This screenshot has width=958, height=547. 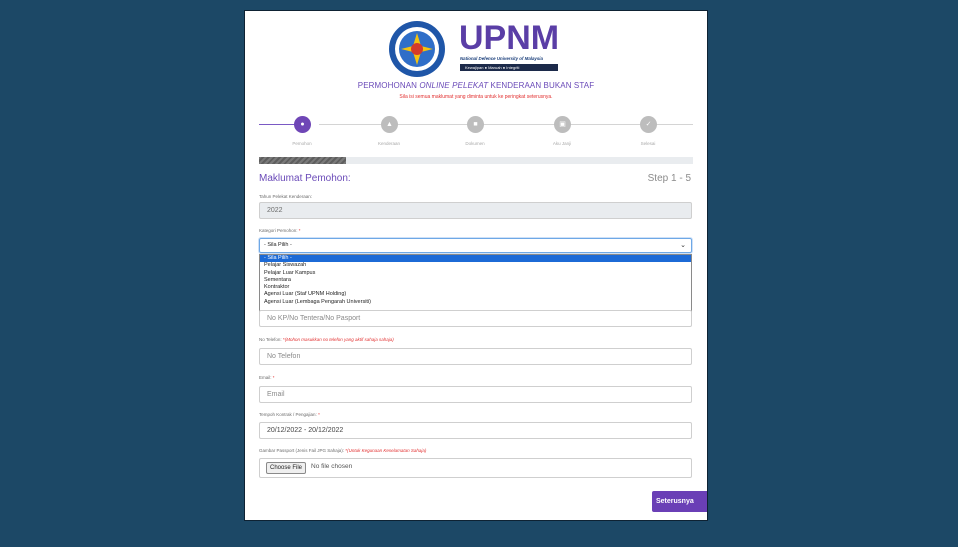 What do you see at coordinates (302, 160) in the screenshot?
I see `progress-fill` at bounding box center [302, 160].